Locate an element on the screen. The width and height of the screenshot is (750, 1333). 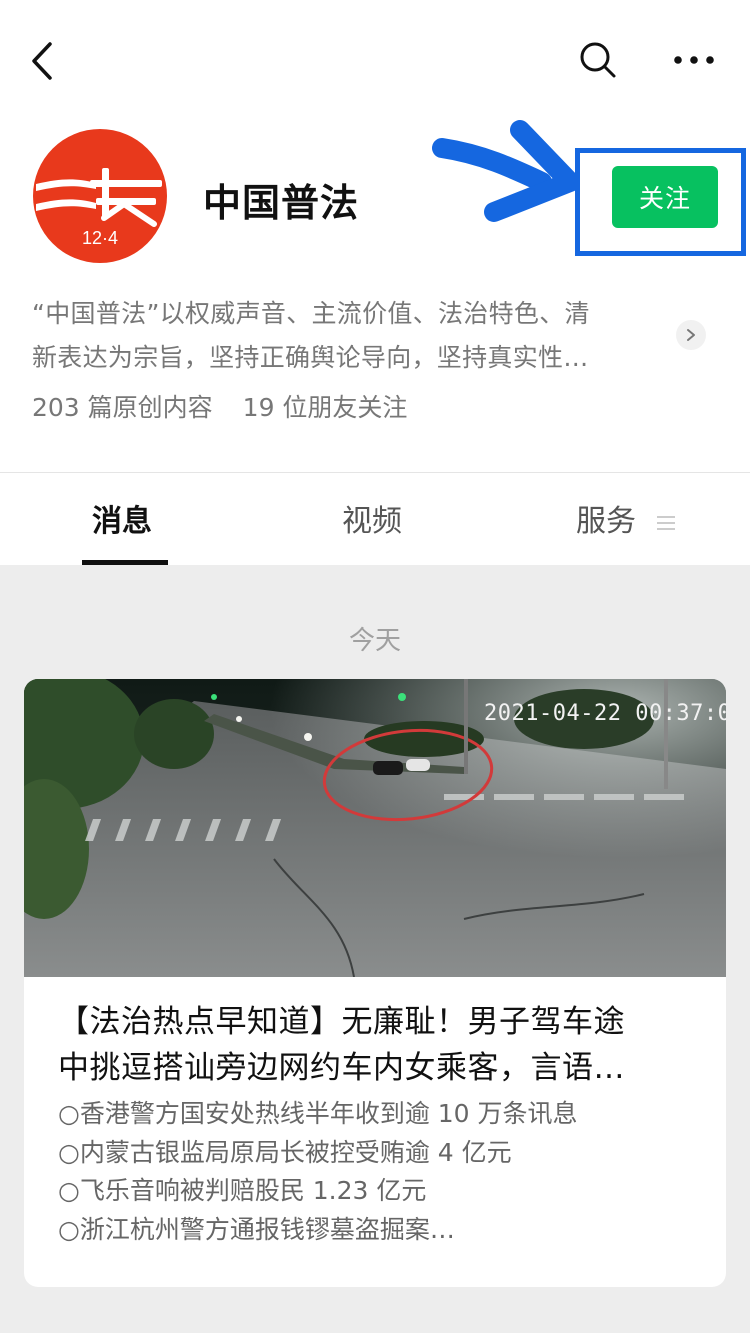
back-button is located at coordinates (44, 61).